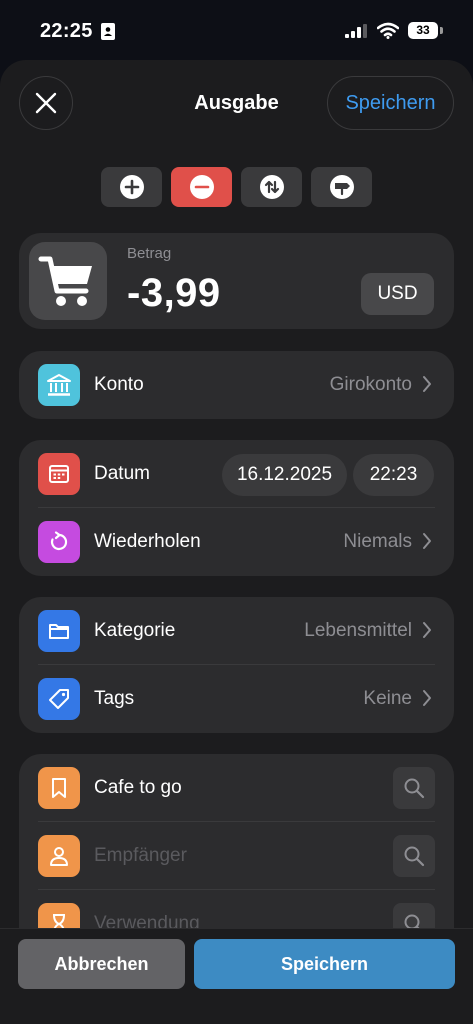 The width and height of the screenshot is (473, 1024). I want to click on bank-icon, so click(59, 385).